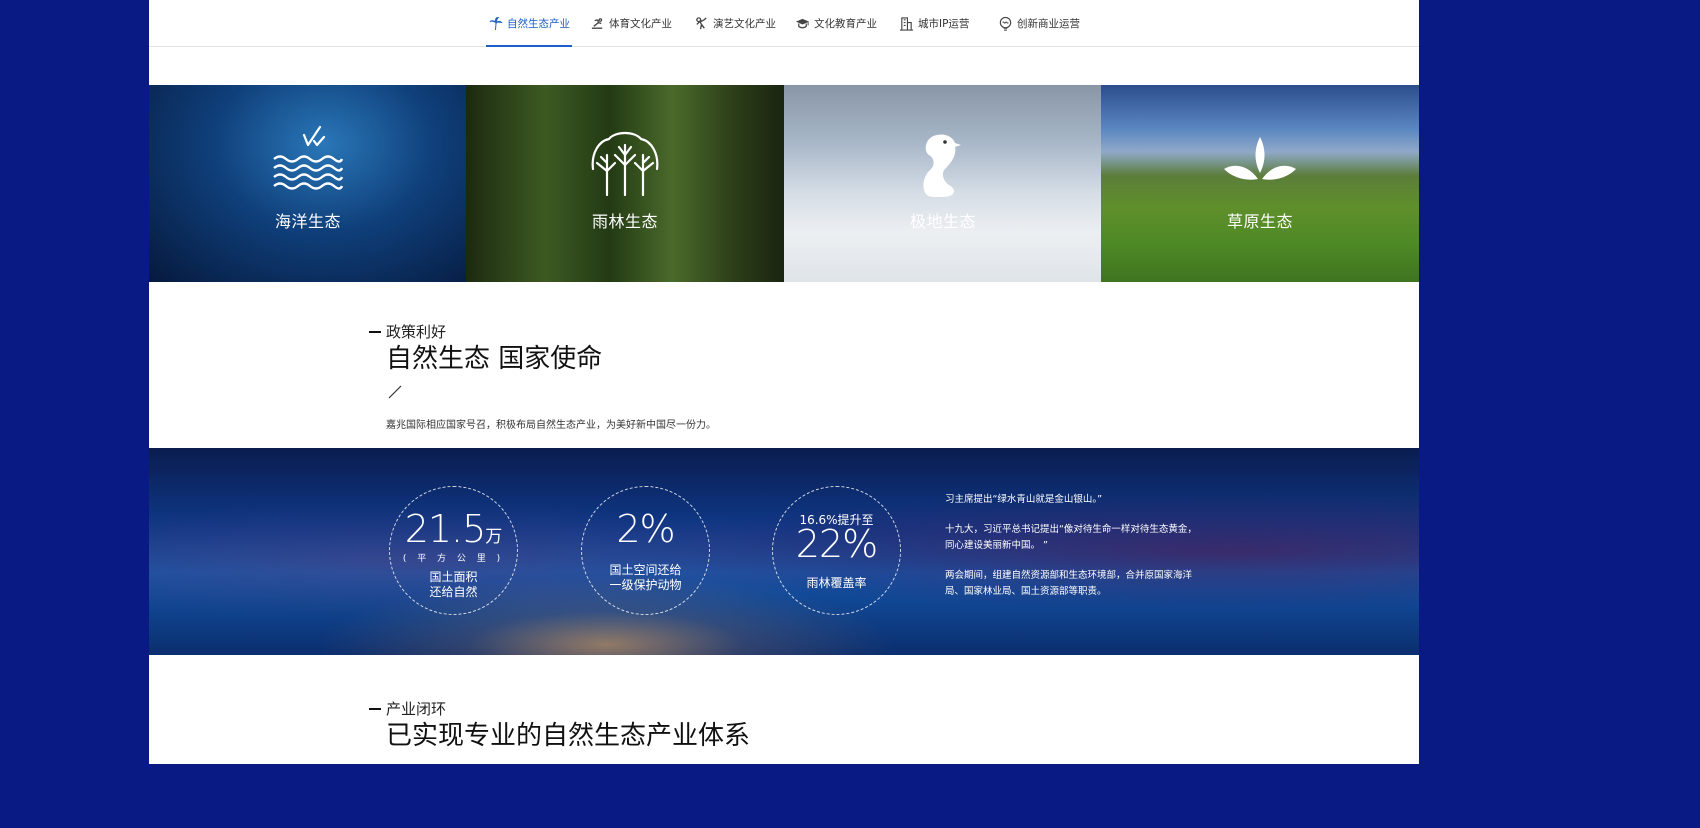  Describe the element at coordinates (640, 23) in the screenshot. I see `nav-item-label: 体育文化产业` at that location.